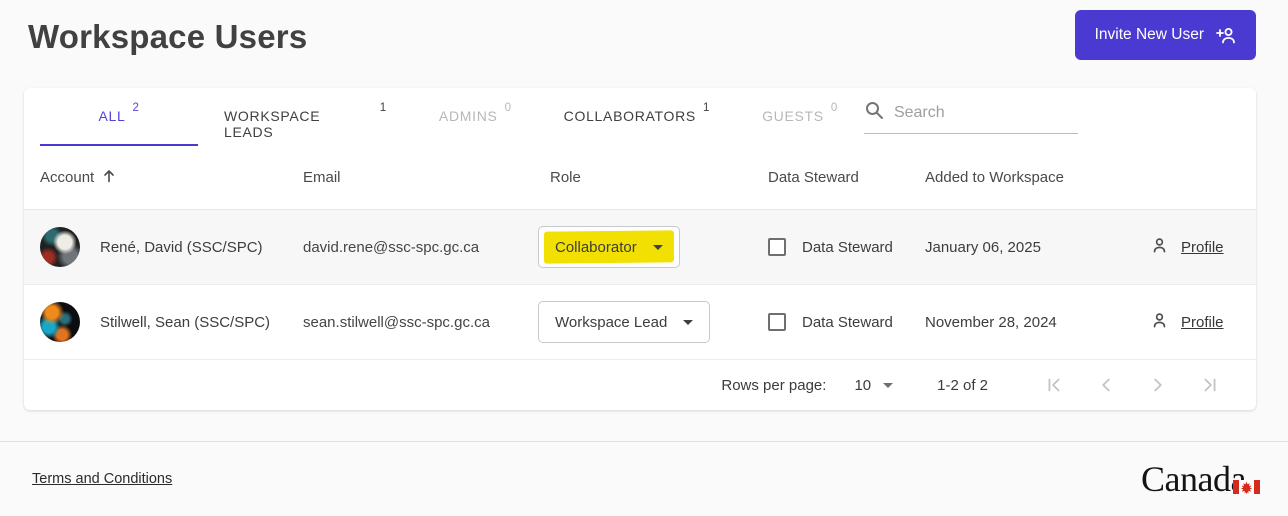 This screenshot has height=516, width=1288. What do you see at coordinates (1210, 385) in the screenshot?
I see `last-page-button` at bounding box center [1210, 385].